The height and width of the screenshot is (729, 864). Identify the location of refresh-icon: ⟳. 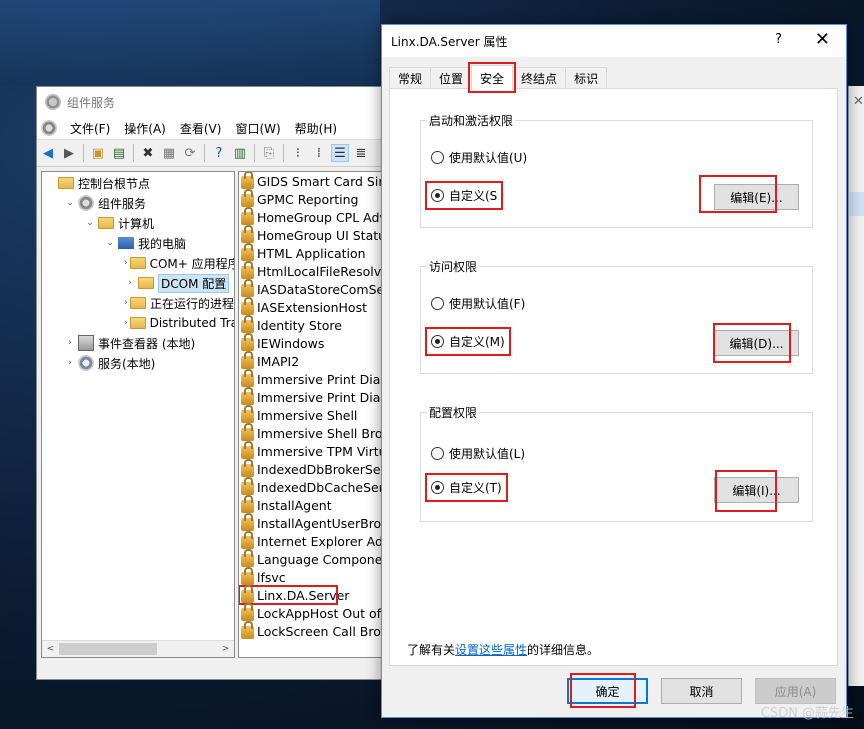
(190, 153).